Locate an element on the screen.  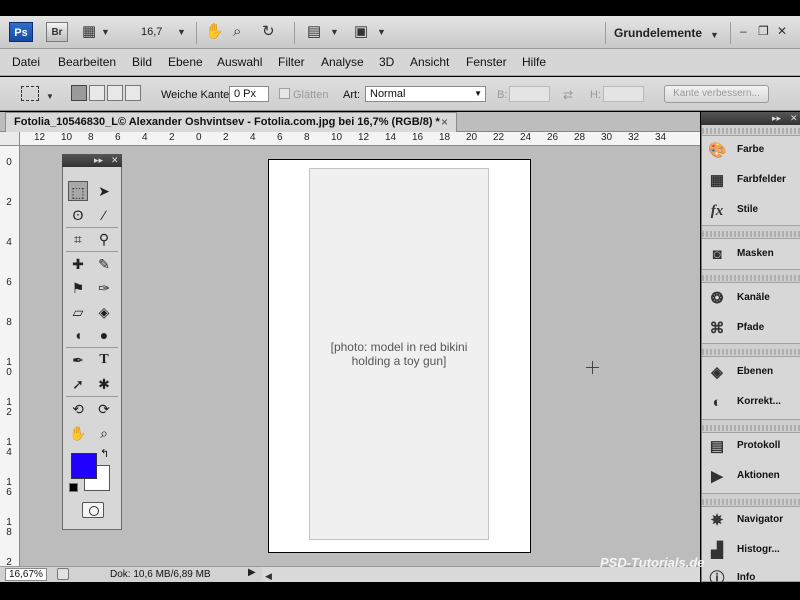
hand-tool-icon: ✋ is located at coordinates (78, 433).